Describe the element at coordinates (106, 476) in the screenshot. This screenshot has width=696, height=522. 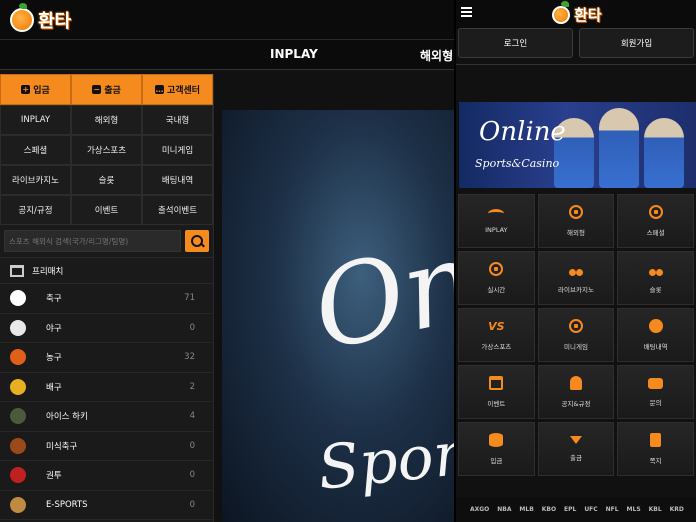
I see `sport-row: 권투 0` at that location.